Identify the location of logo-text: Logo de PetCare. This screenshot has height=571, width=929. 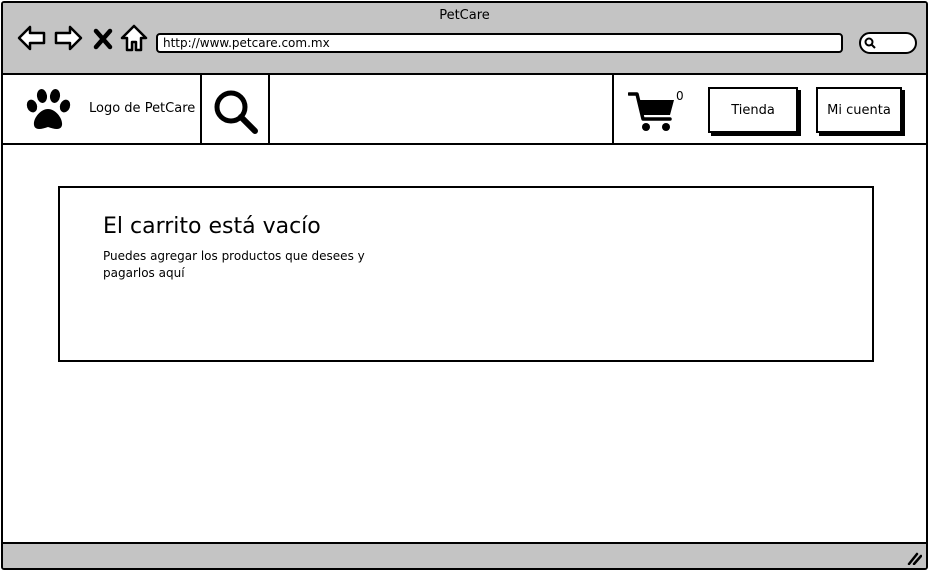
(142, 108).